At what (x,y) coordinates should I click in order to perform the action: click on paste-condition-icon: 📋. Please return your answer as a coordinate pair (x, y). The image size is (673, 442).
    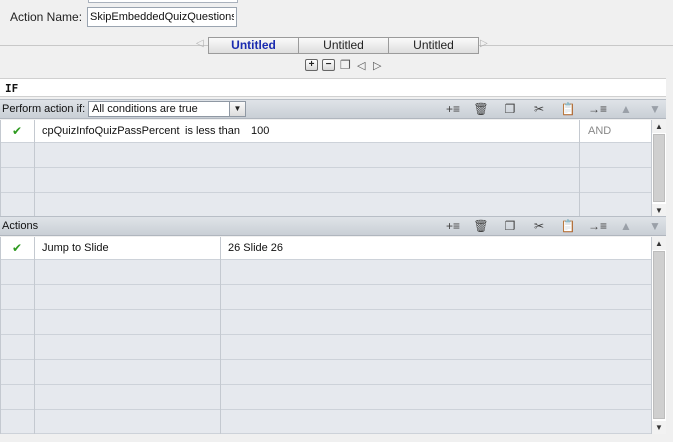
    Looking at the image, I should click on (568, 109).